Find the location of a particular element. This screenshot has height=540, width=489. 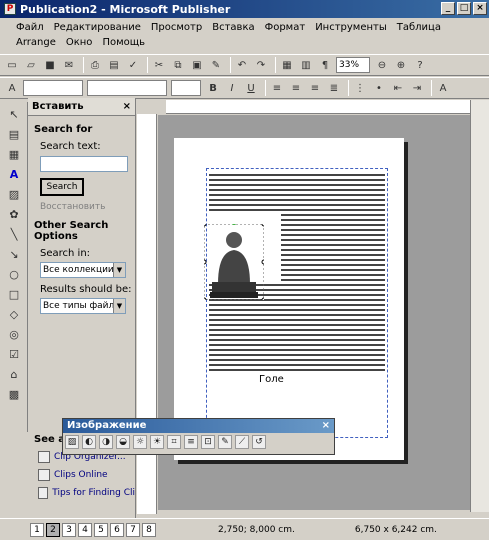

page-button: 8 is located at coordinates (149, 529).